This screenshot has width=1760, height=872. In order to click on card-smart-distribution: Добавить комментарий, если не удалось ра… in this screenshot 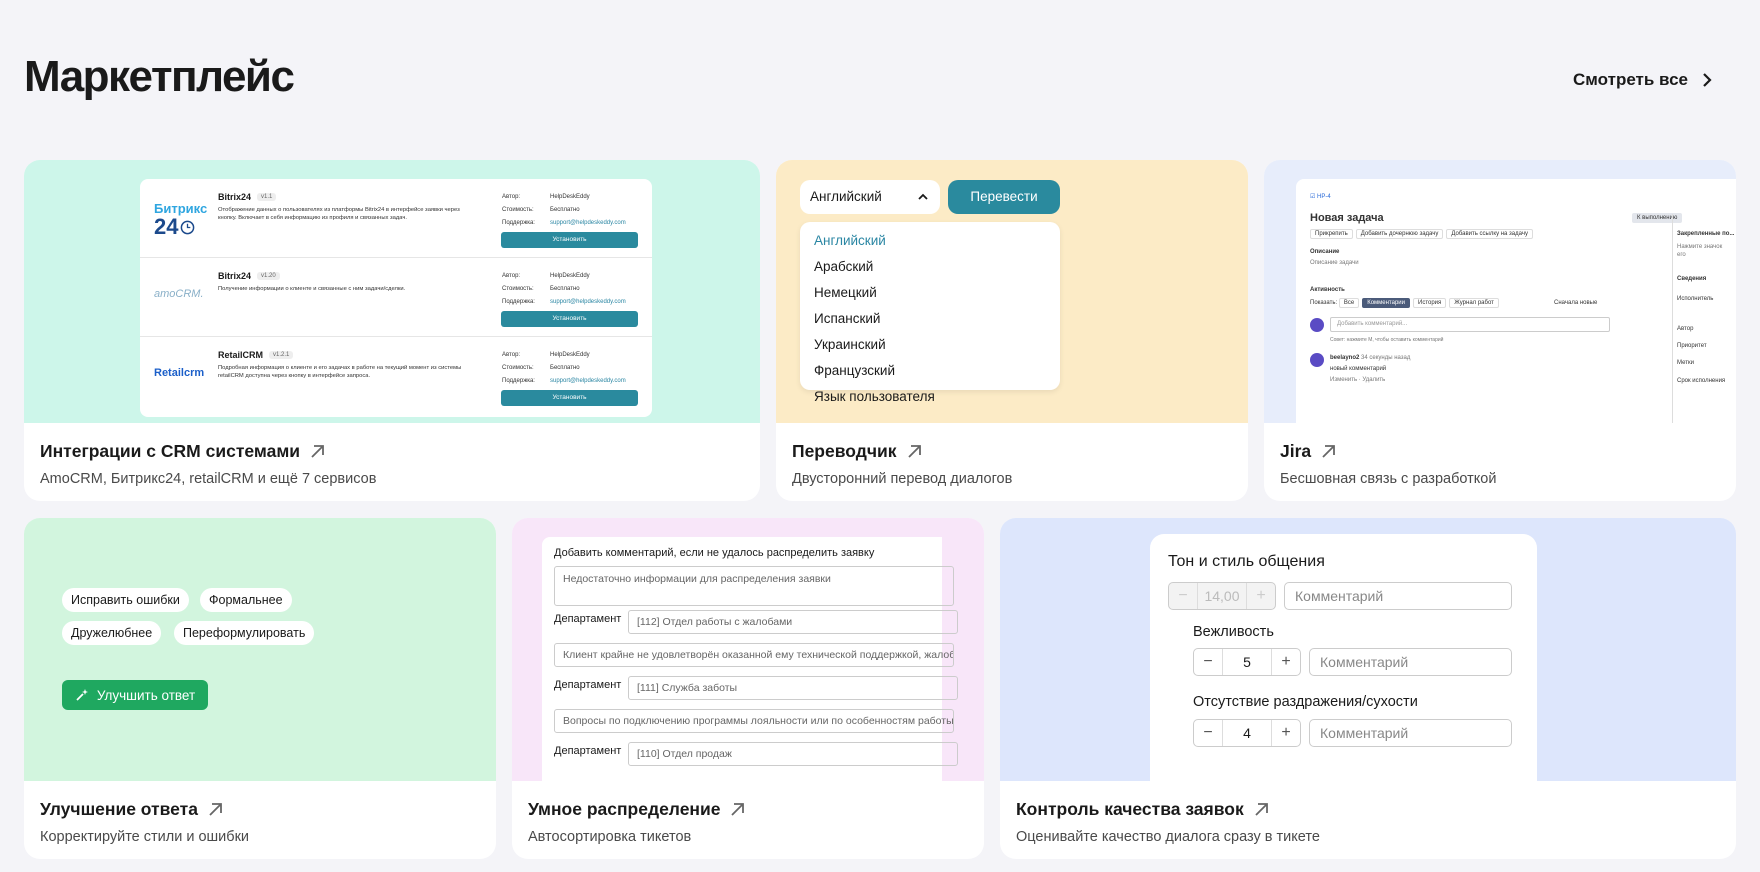, I will do `click(748, 688)`.